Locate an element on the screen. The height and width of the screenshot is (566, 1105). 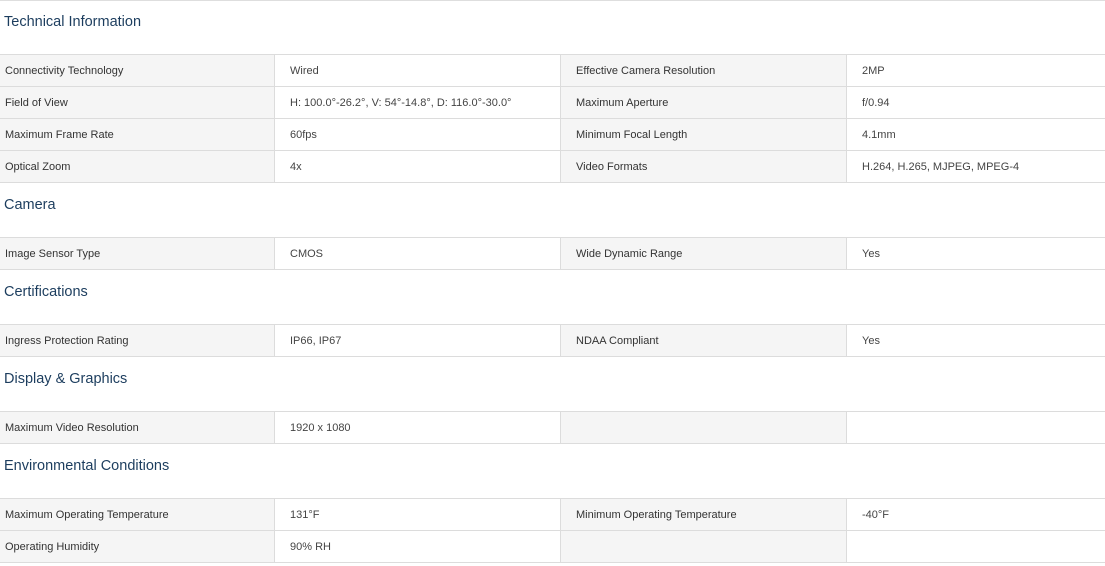
spec-value: 4.1mm is located at coordinates (976, 134).